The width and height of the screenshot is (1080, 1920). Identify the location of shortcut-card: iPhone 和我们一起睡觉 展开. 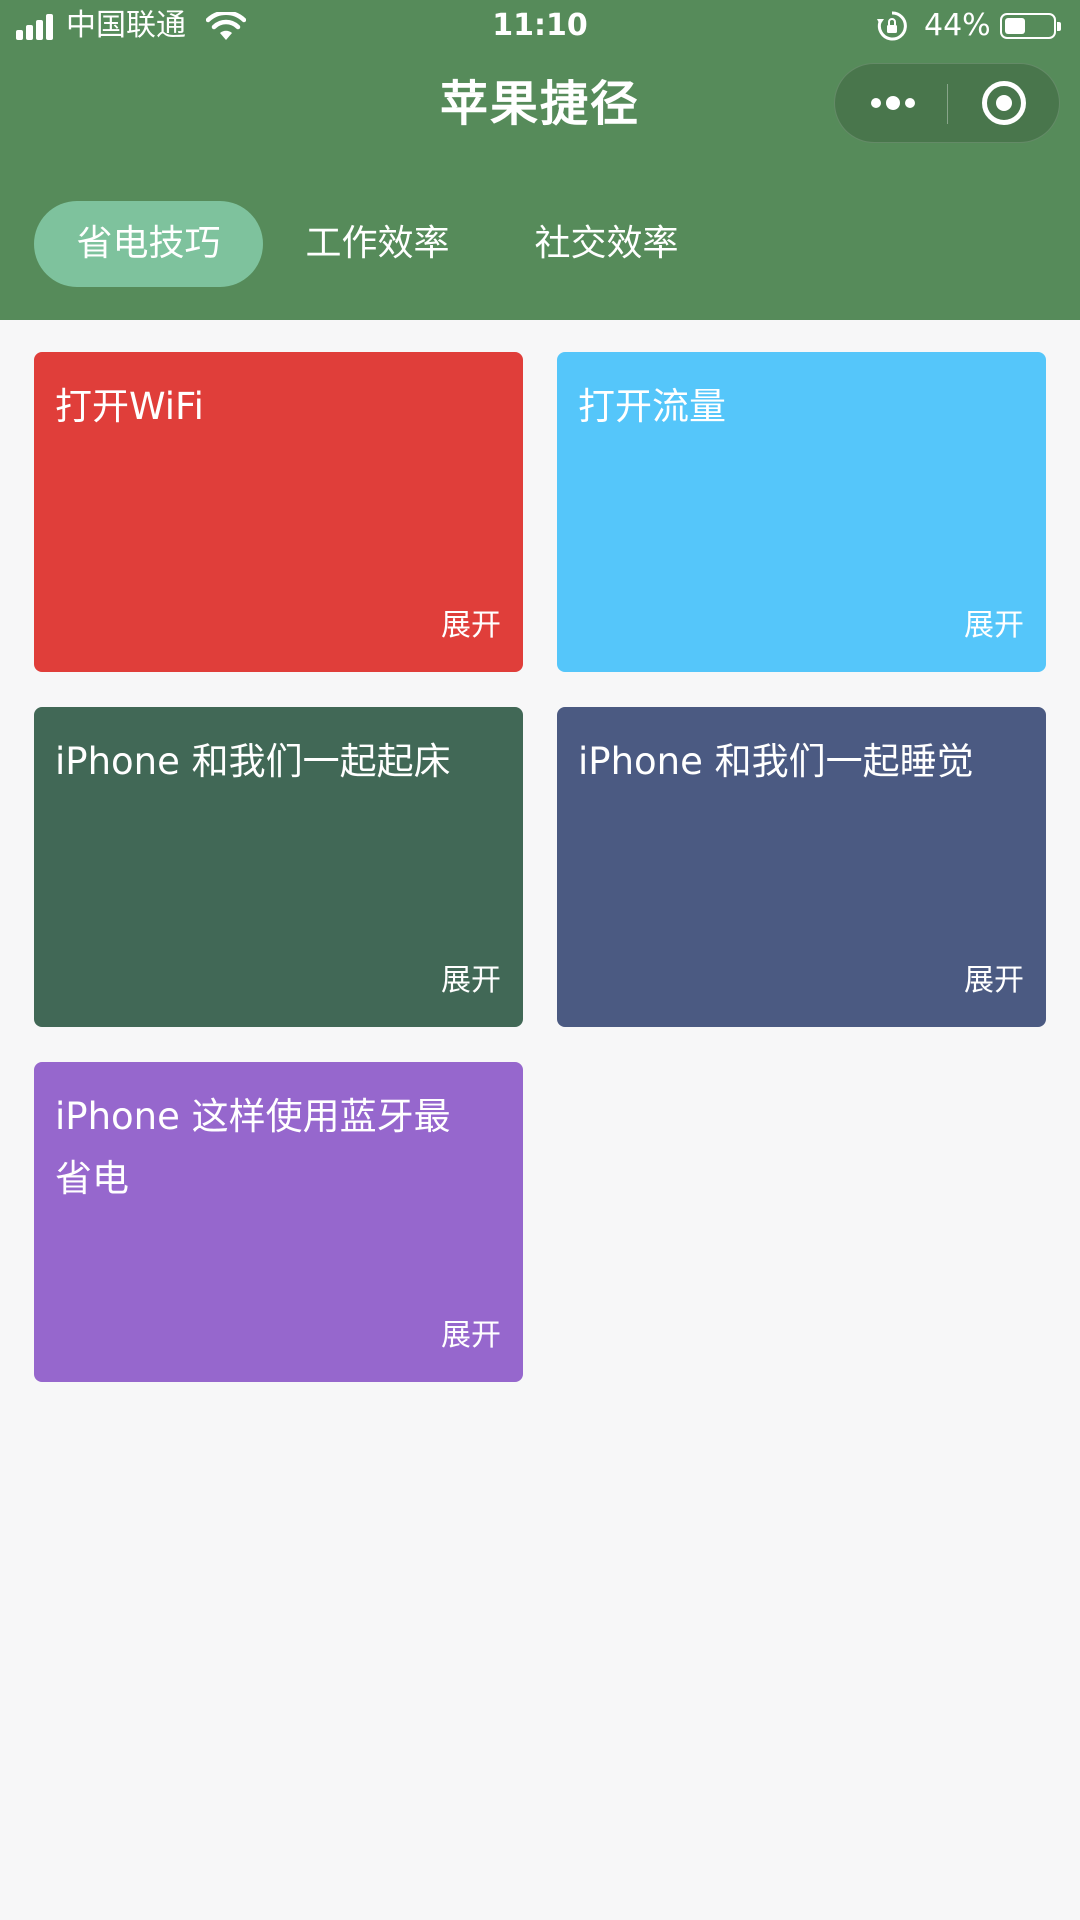
(801, 867).